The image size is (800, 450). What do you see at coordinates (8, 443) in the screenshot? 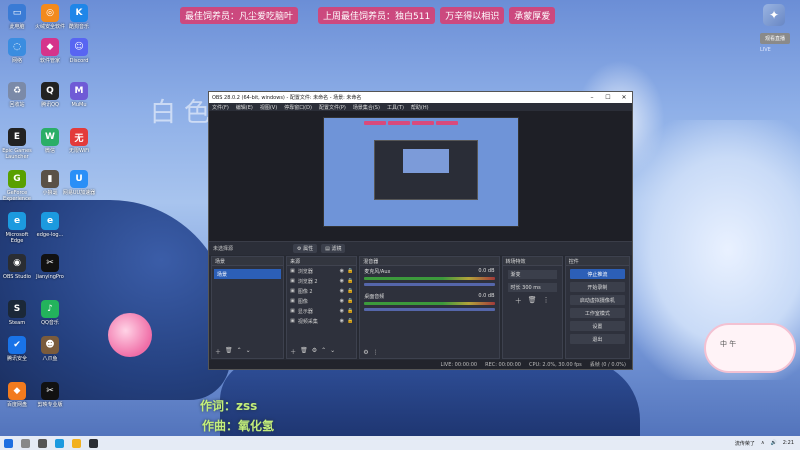
I see `start-icon` at bounding box center [8, 443].